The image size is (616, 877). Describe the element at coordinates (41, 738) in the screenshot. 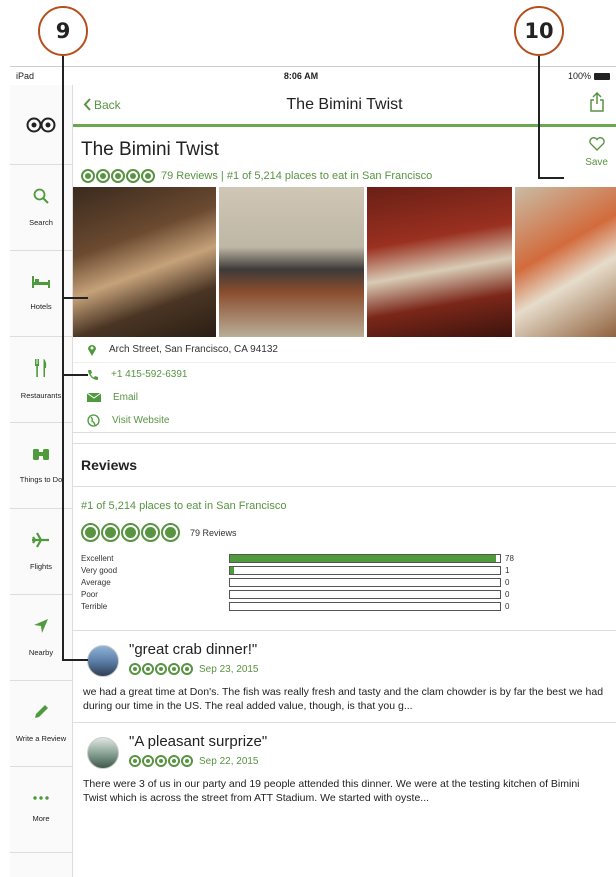

I see `sidebar-label-write-review: Write a Review` at that location.